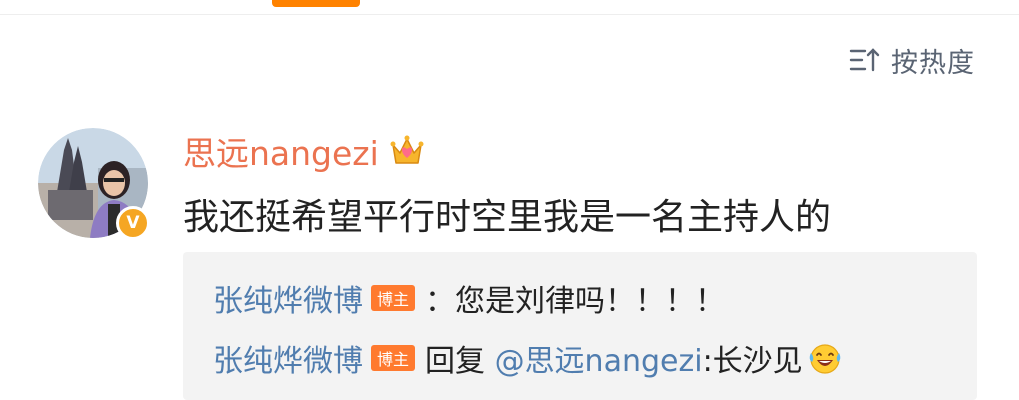 The height and width of the screenshot is (400, 1019). Describe the element at coordinates (933, 63) in the screenshot. I see `sort-label: 按热度` at that location.